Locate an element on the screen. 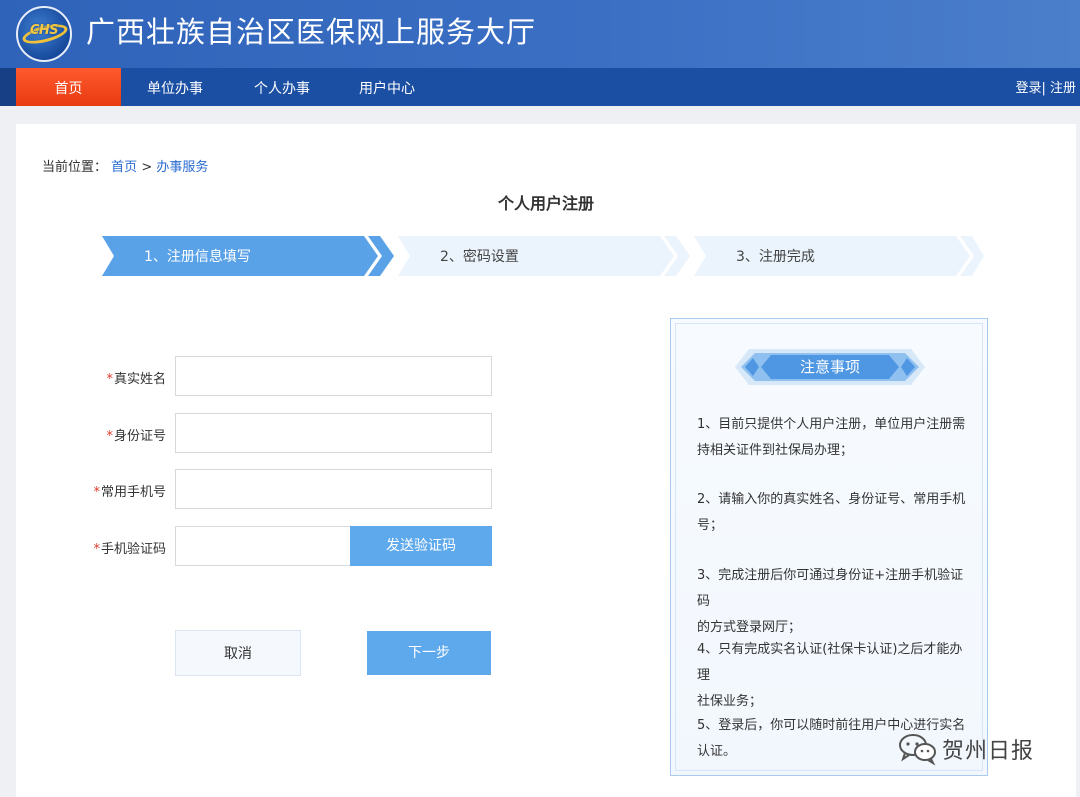  breadcrumb-home-link: 首页 is located at coordinates (124, 167).